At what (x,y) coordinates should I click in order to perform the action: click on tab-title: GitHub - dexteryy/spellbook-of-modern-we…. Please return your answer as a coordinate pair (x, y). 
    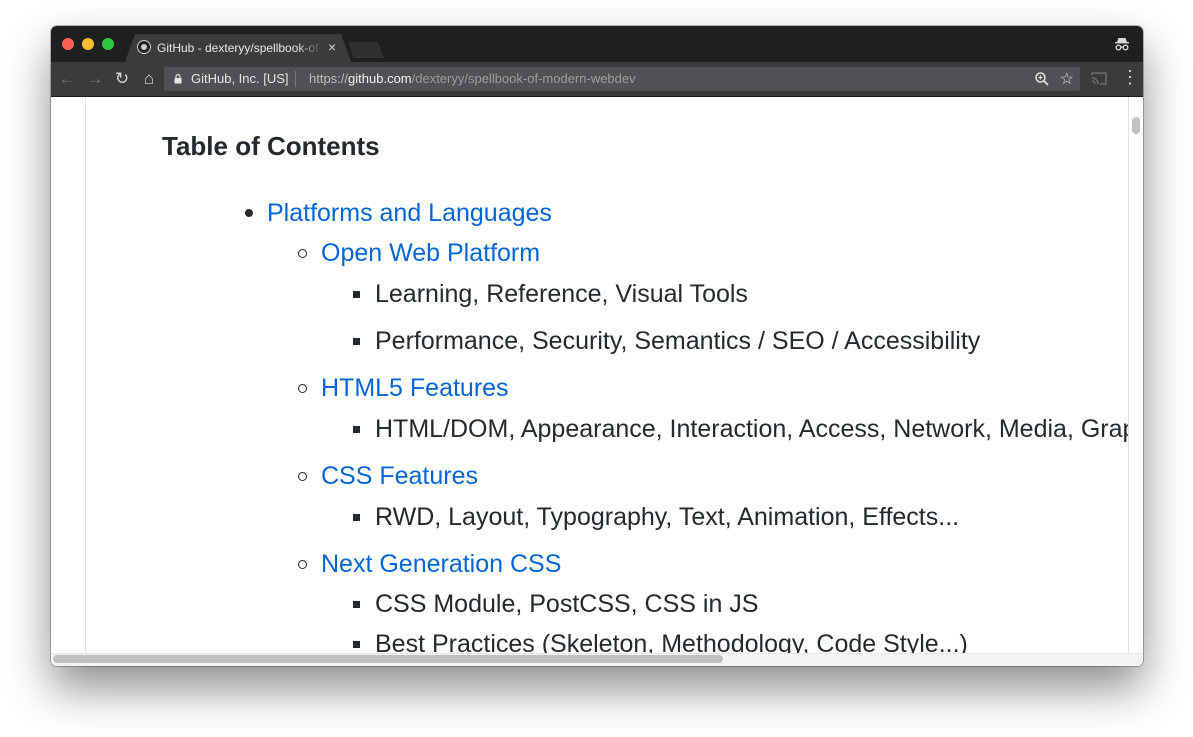
    Looking at the image, I should click on (239, 48).